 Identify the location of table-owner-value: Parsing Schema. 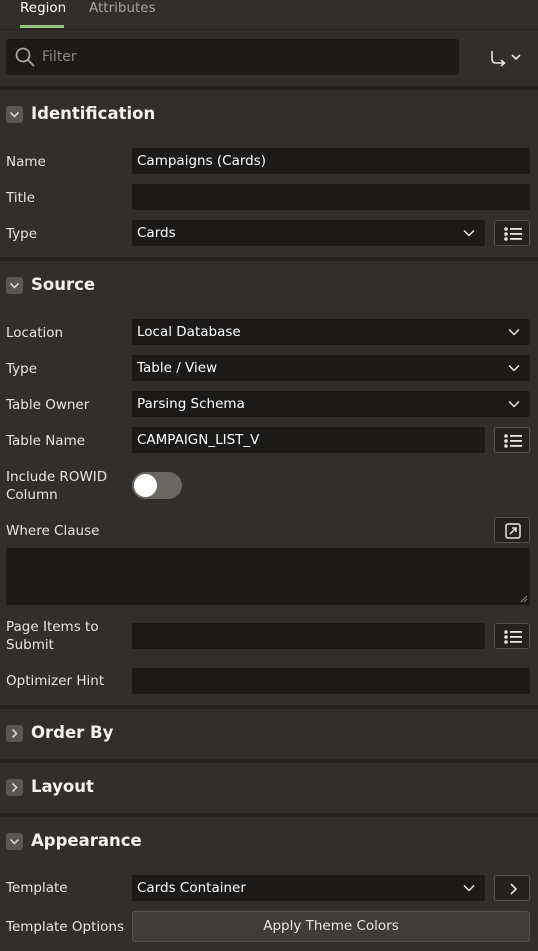
(191, 404).